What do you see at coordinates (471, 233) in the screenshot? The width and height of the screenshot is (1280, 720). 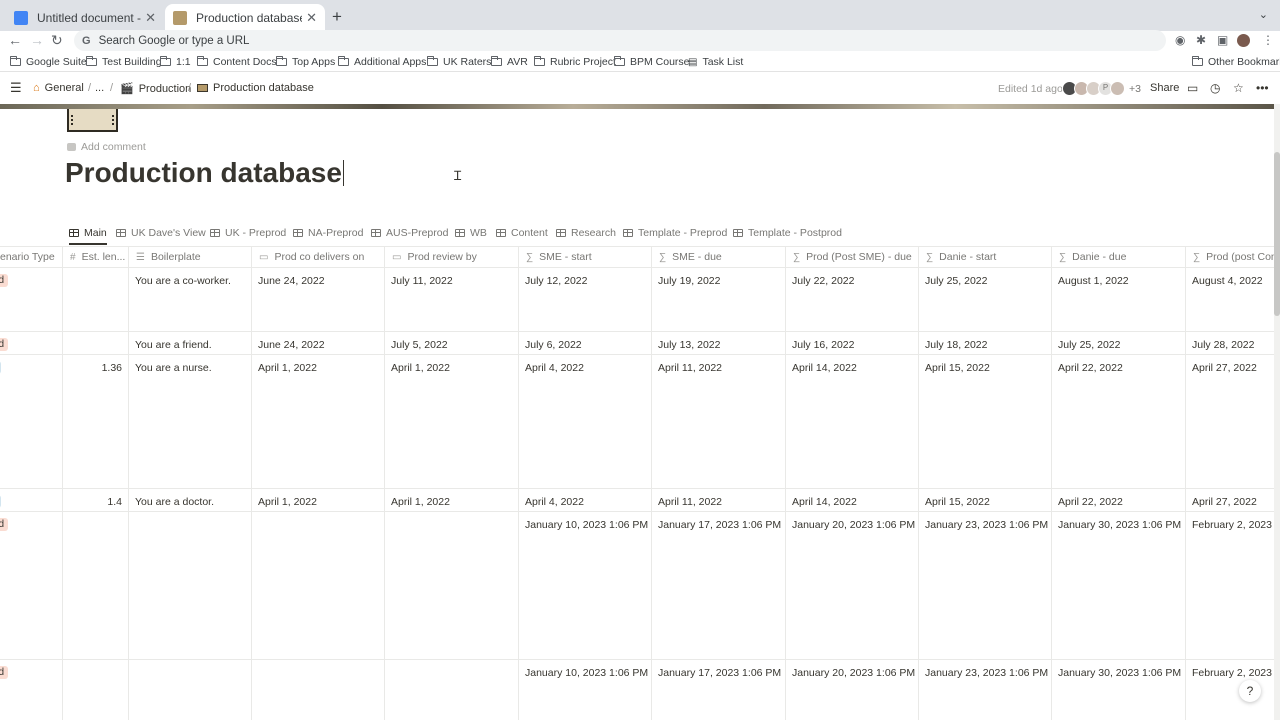 I see `view-tab-wb: WB` at bounding box center [471, 233].